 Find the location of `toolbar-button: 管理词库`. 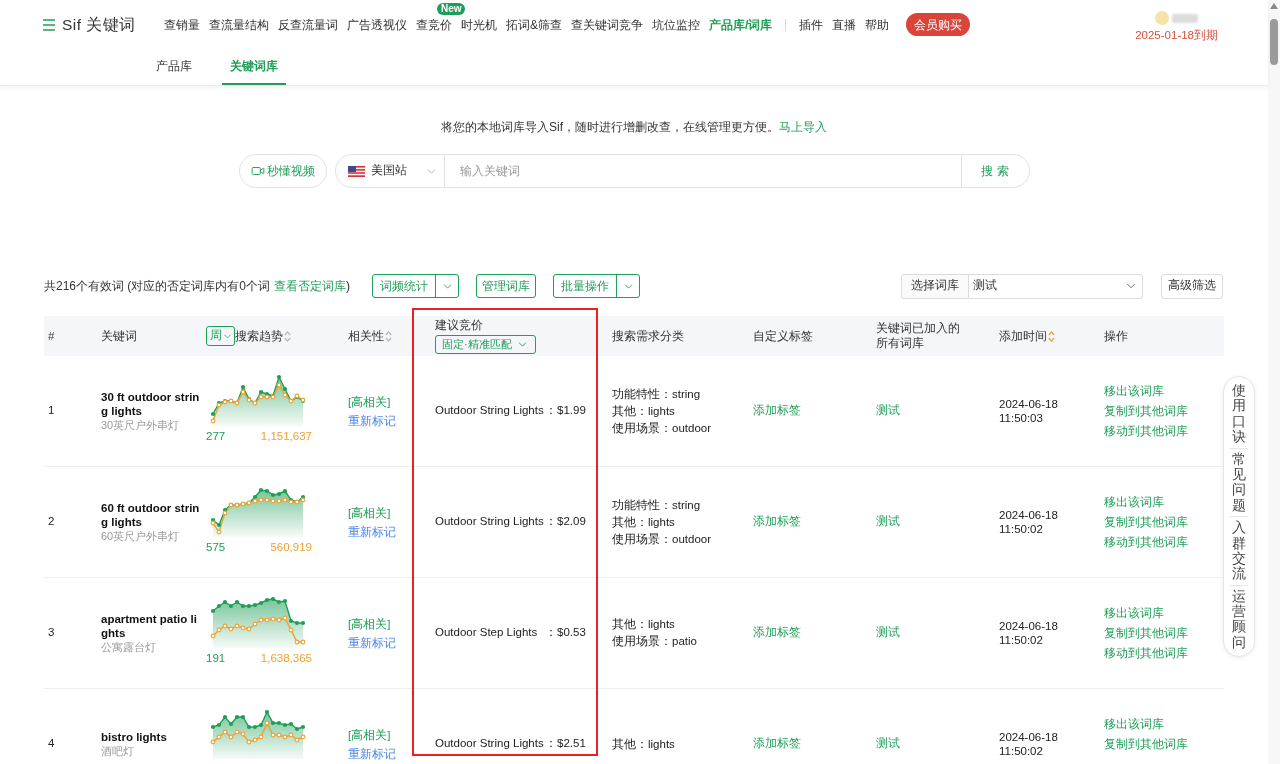

toolbar-button: 管理词库 is located at coordinates (506, 286).